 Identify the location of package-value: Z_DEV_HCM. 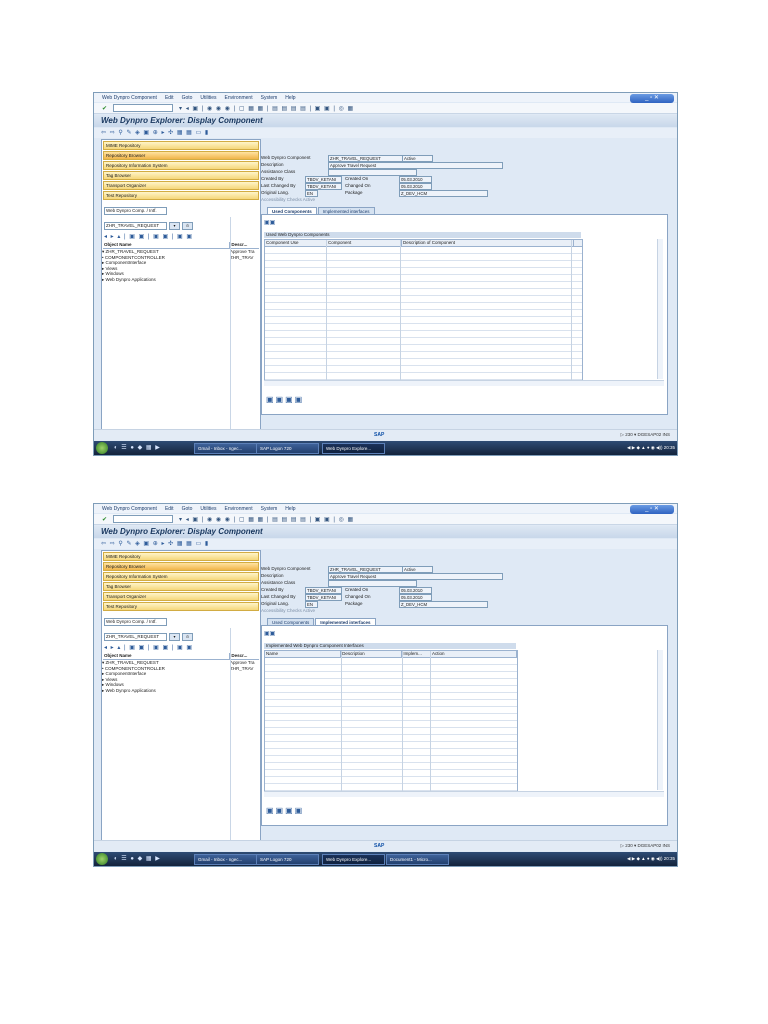
(443, 604).